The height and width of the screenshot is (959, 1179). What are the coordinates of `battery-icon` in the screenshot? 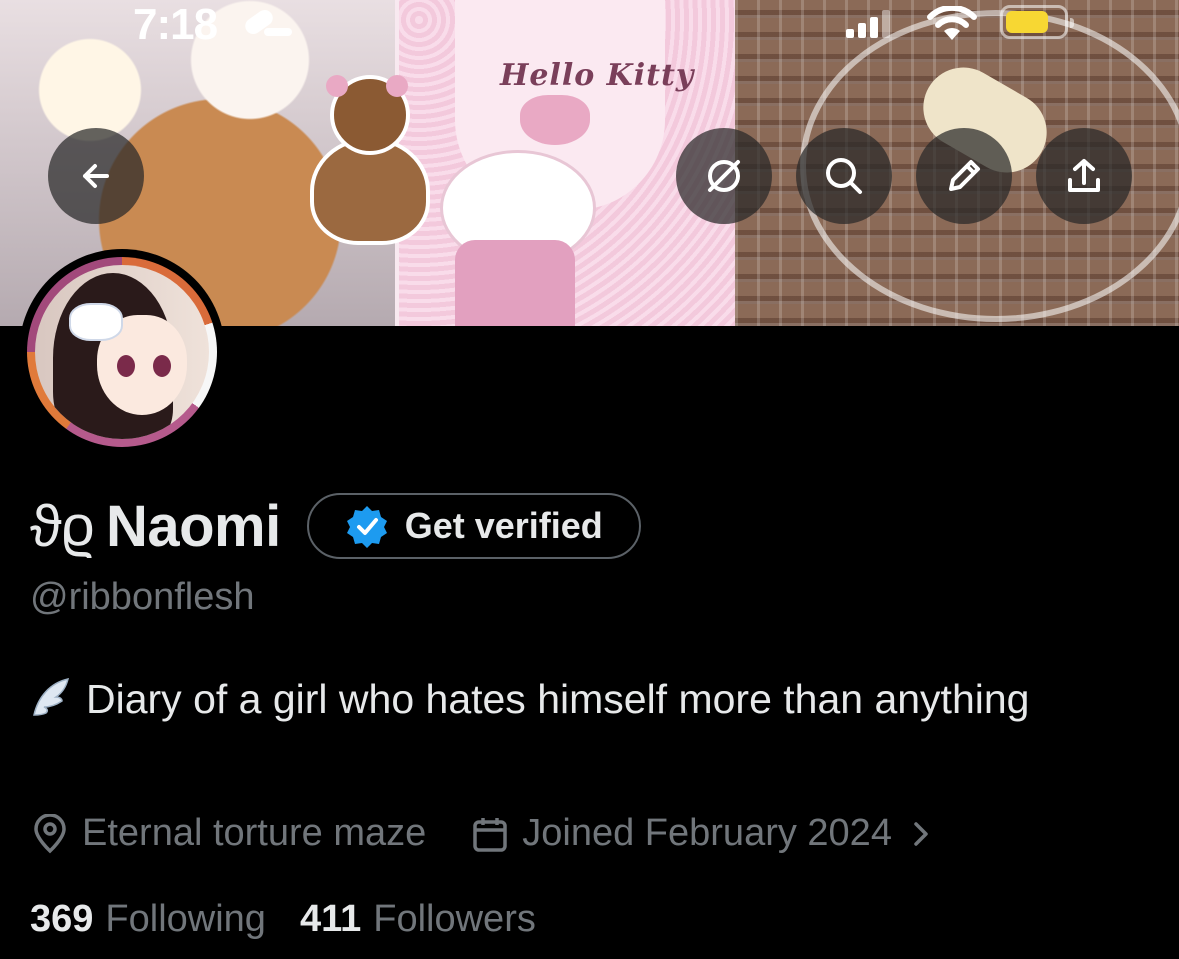 It's located at (1037, 22).